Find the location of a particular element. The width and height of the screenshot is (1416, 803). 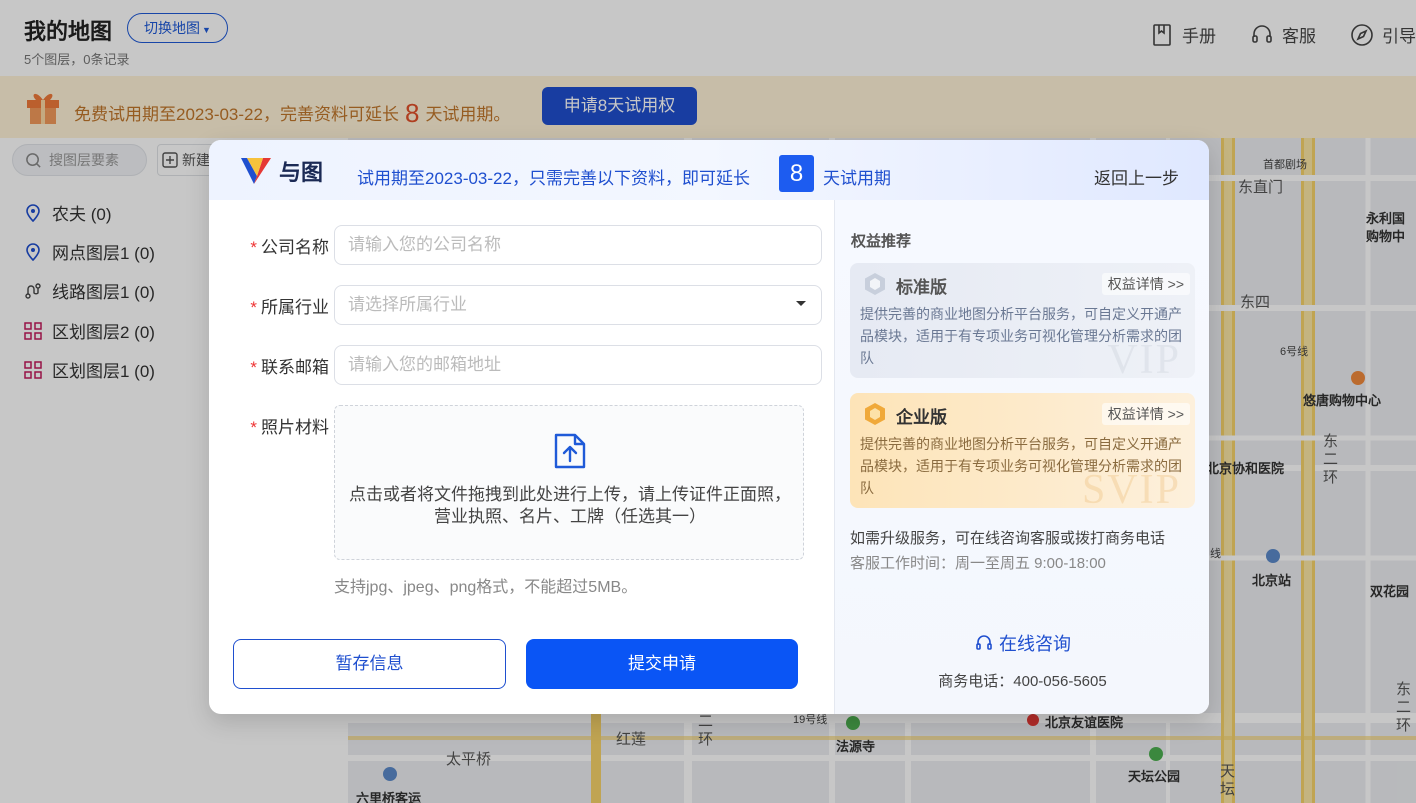

upload-file-icon is located at coordinates (570, 451).